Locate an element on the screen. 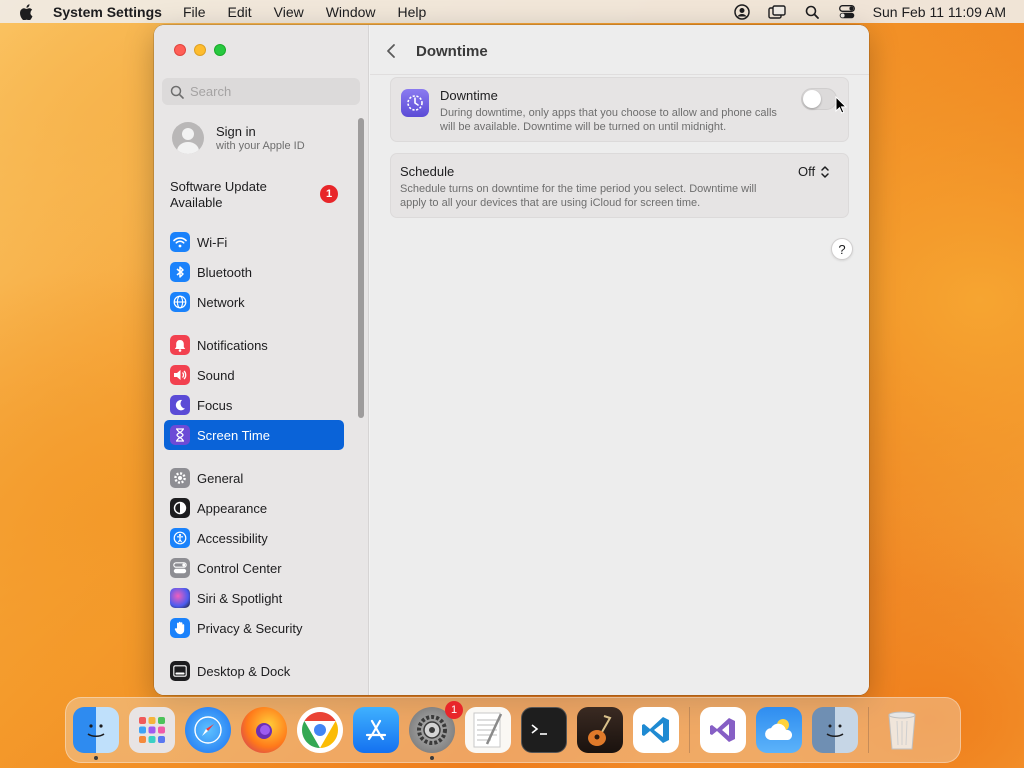 Image resolution: width=1024 pixels, height=768 pixels. dock-vscode is located at coordinates (656, 730).